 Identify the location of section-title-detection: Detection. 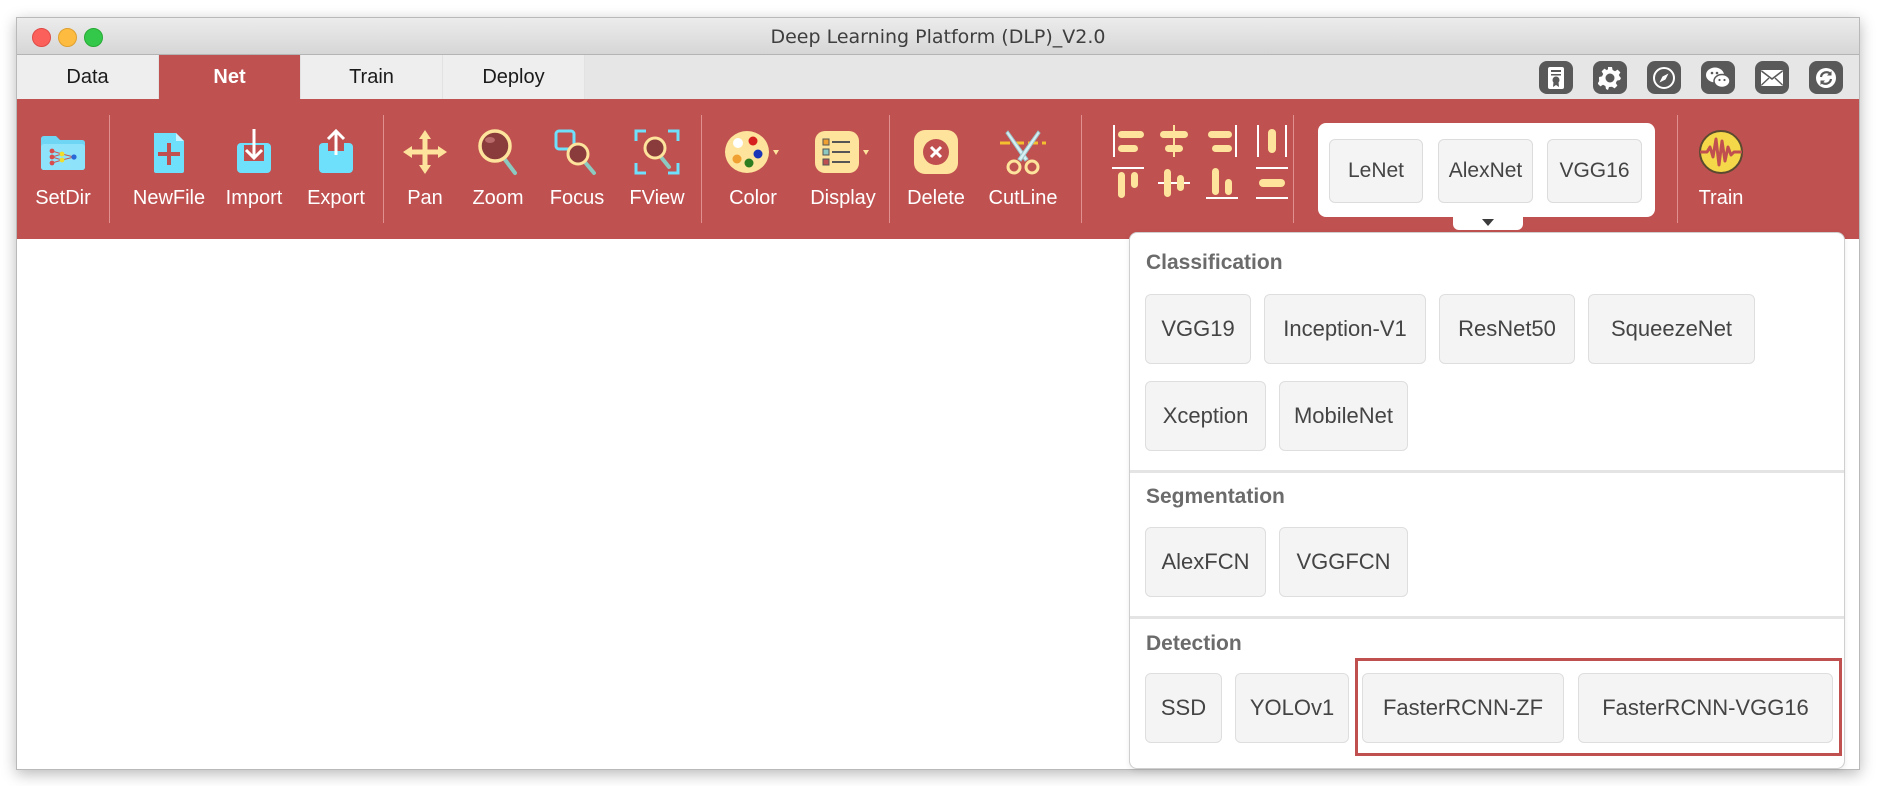
(1194, 643).